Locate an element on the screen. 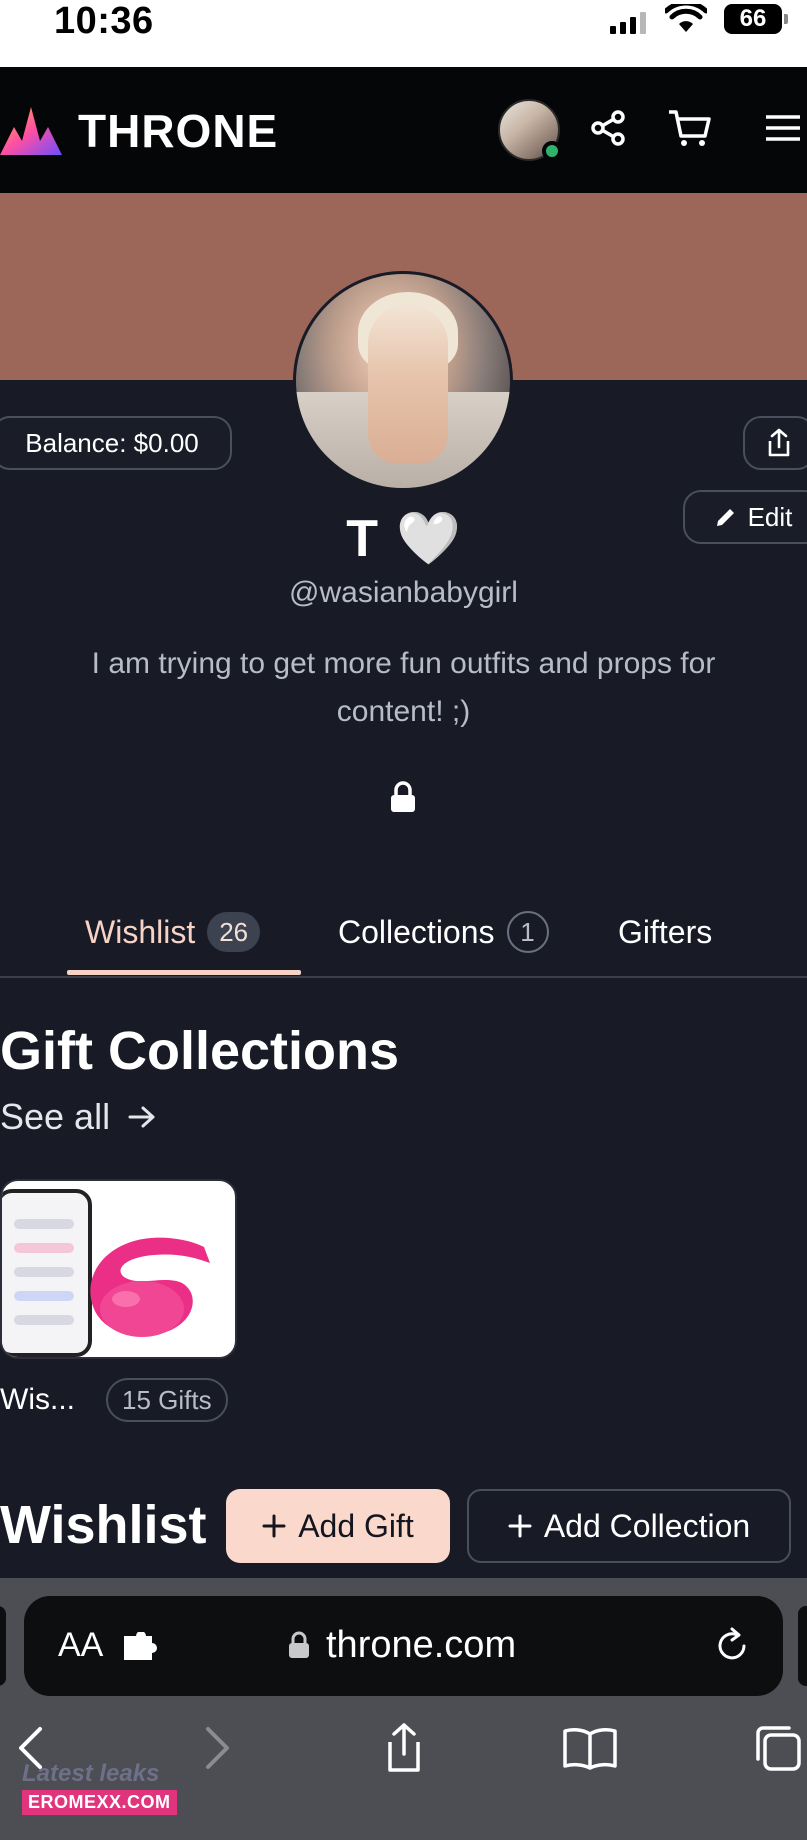  menu-button is located at coordinates (782, 128).